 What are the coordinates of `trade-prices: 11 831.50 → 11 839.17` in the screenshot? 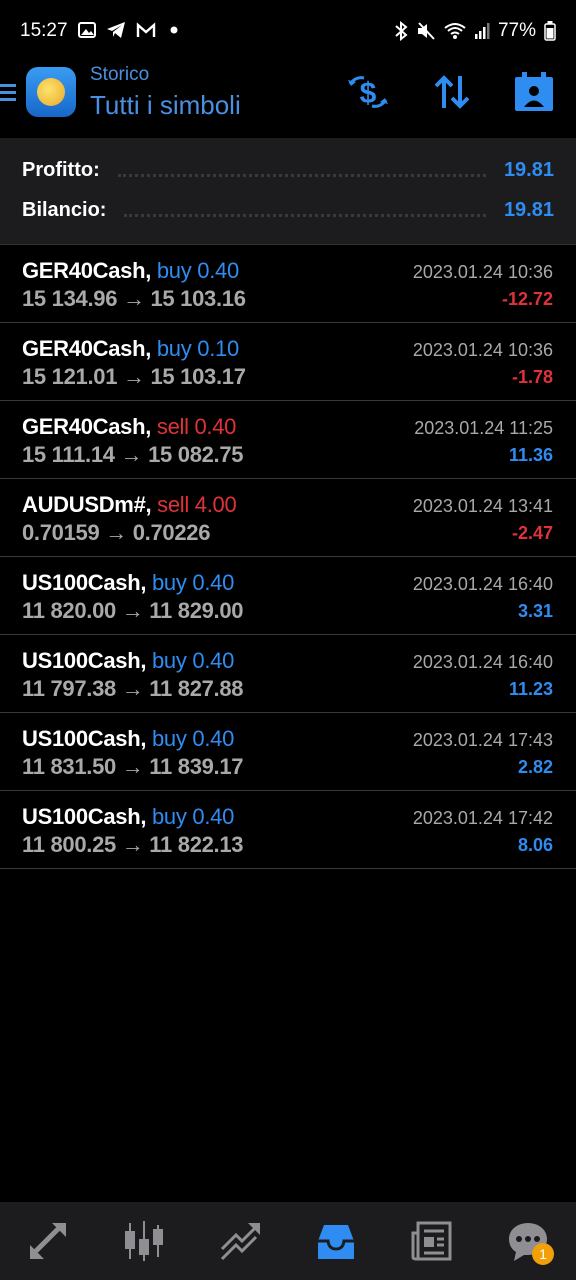 It's located at (133, 766).